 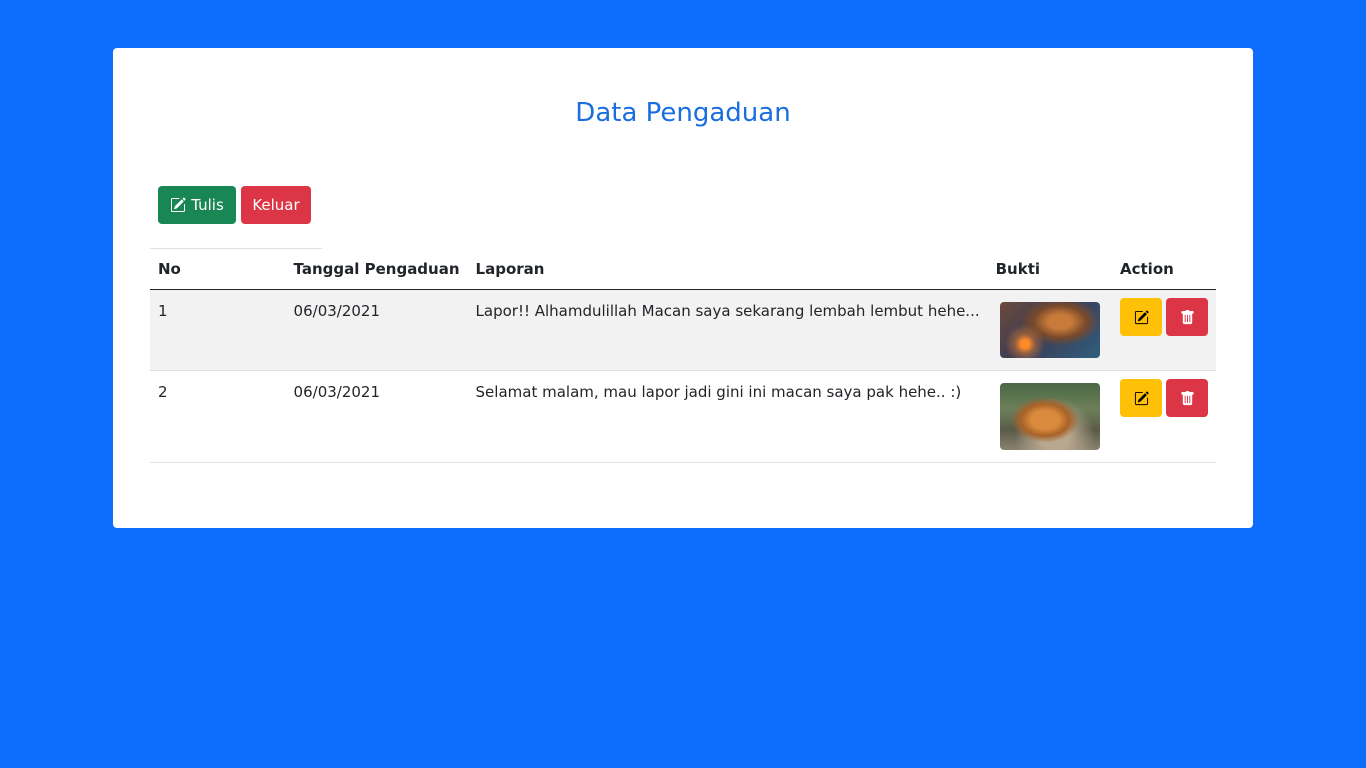 What do you see at coordinates (683, 113) in the screenshot?
I see `page-title: Data Pengaduan` at bounding box center [683, 113].